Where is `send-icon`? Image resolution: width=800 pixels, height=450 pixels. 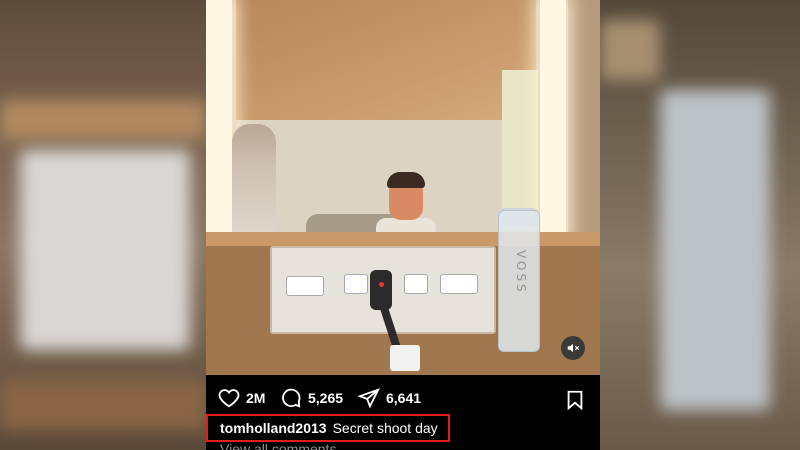 send-icon is located at coordinates (369, 398).